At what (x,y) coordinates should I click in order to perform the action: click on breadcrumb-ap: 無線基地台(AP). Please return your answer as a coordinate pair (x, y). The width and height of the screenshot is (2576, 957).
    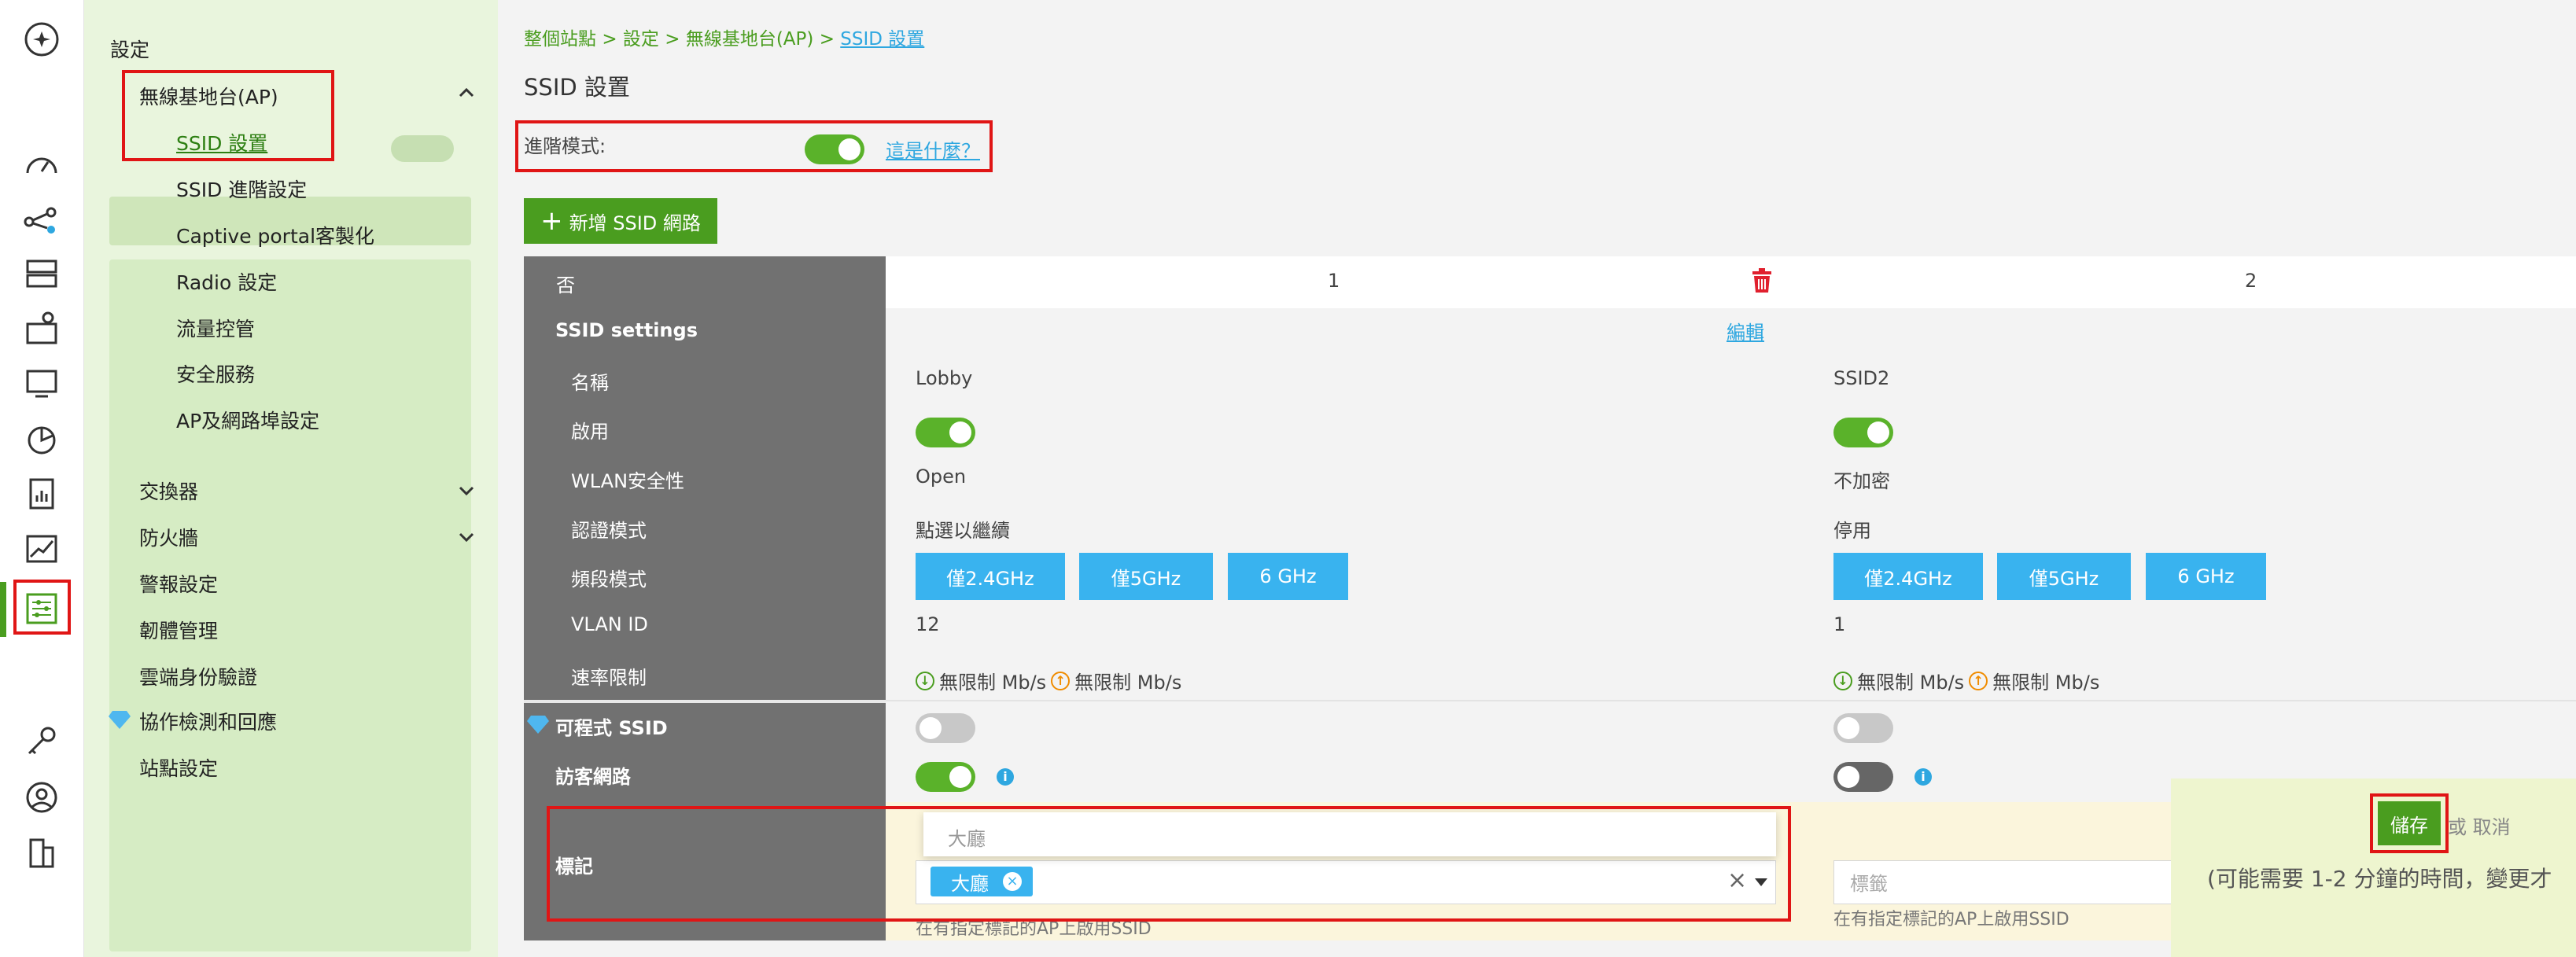
    Looking at the image, I should click on (750, 39).